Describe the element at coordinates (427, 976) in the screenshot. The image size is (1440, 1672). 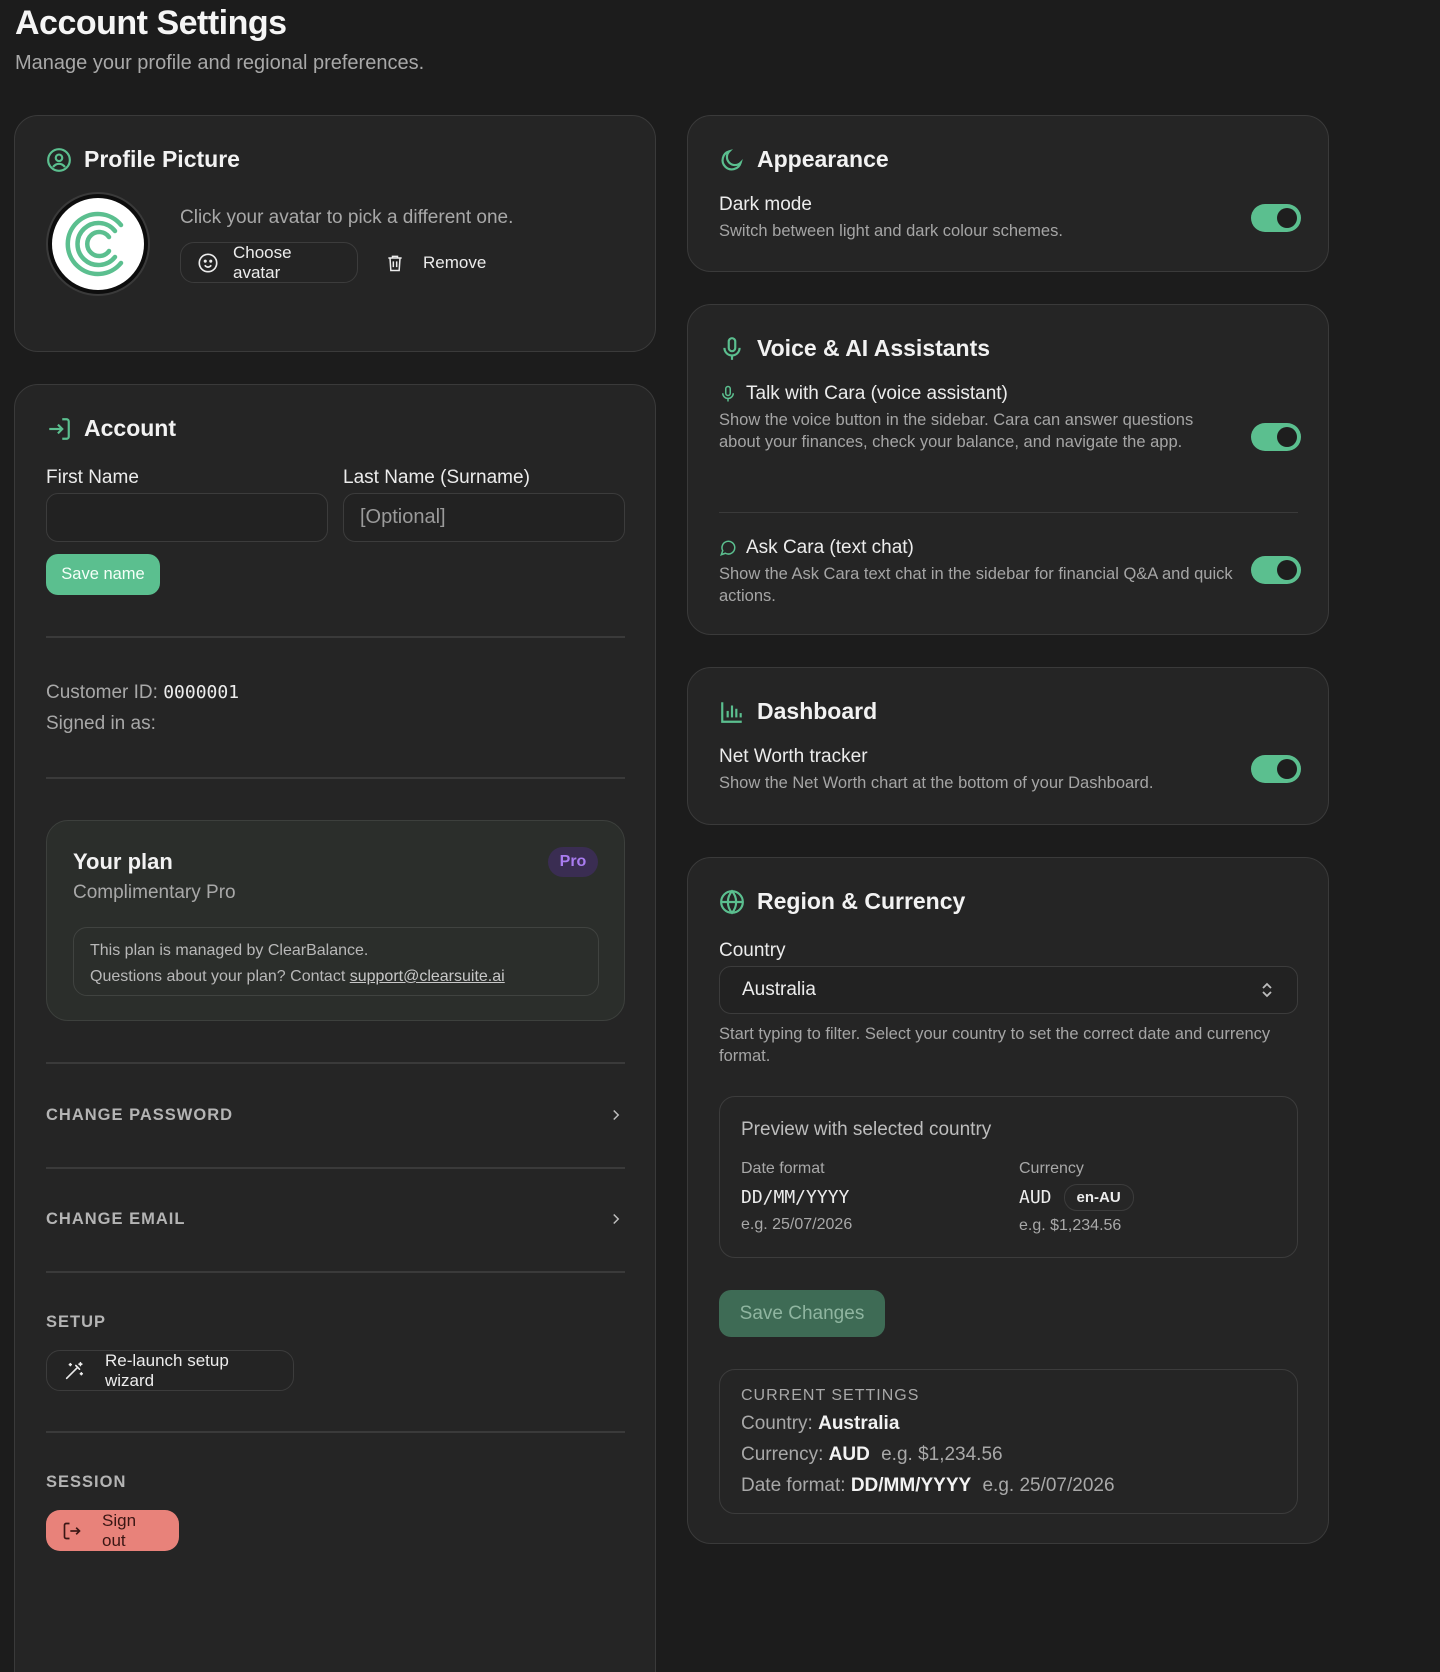
I see `support-email-link: support@clearsuite.ai` at that location.